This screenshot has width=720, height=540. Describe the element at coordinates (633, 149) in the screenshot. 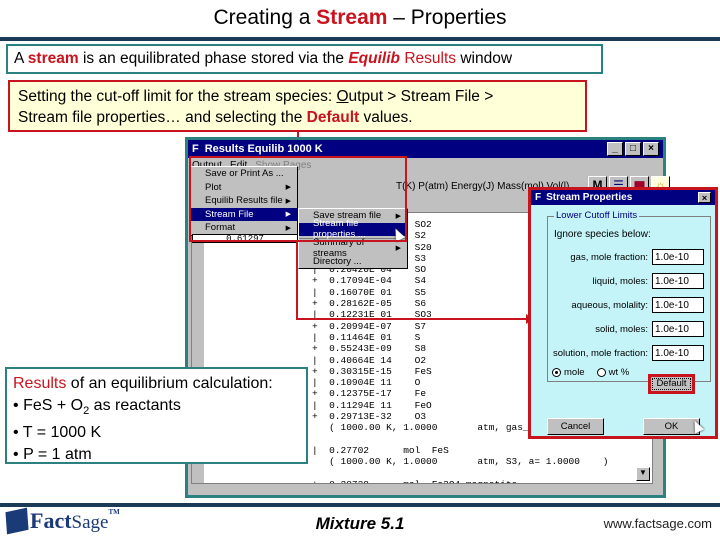

I see `maximize-button: □` at that location.